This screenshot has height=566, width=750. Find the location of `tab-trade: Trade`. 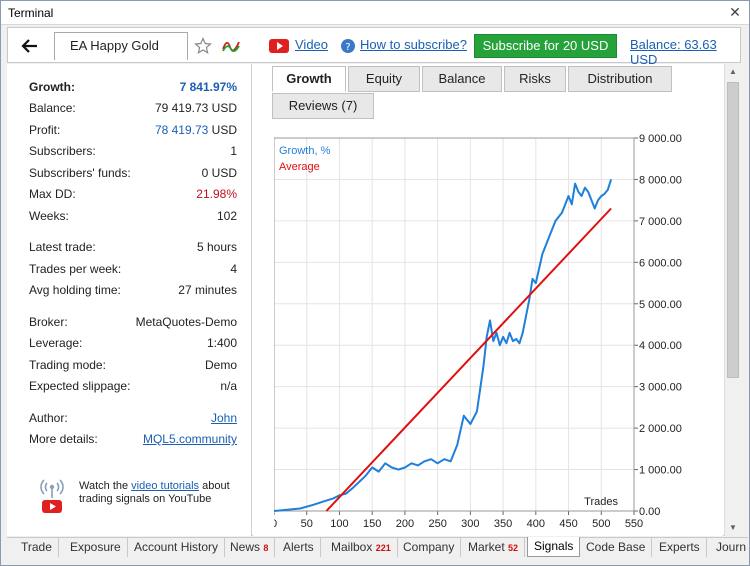

tab-trade: Trade is located at coordinates (37, 547).